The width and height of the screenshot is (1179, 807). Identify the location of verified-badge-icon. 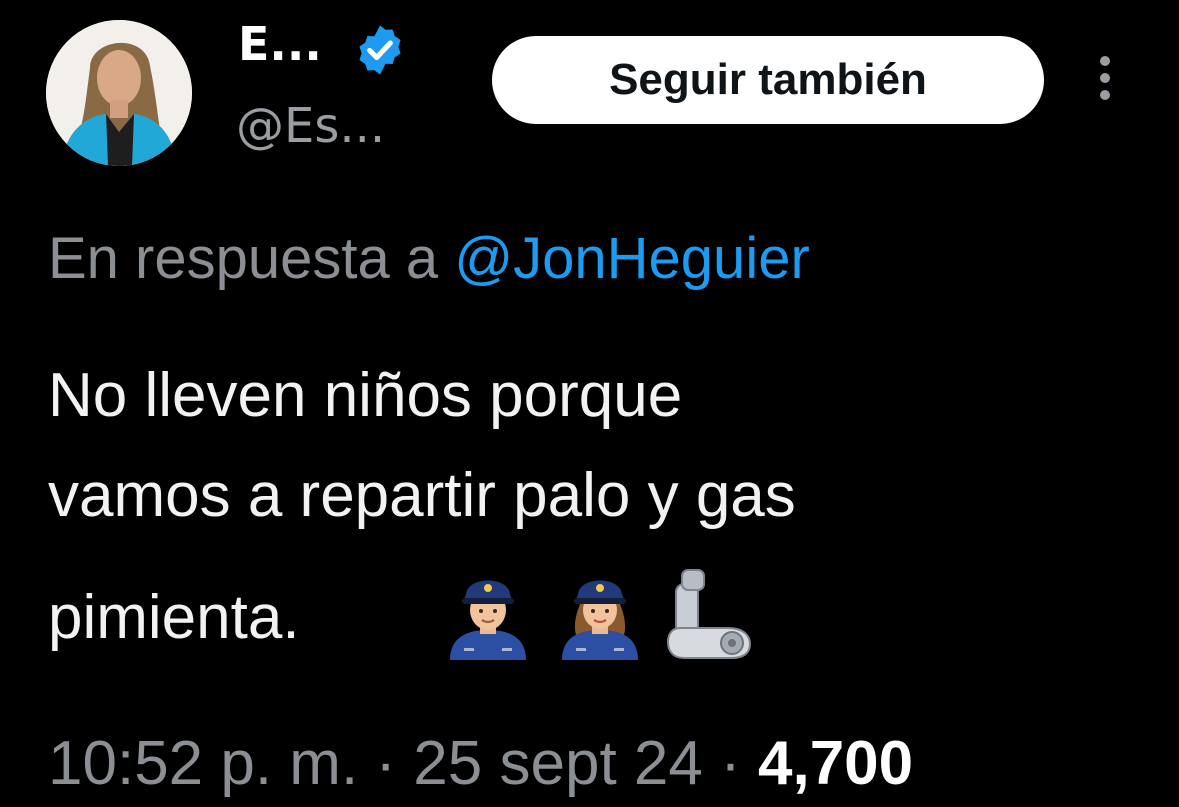
(380, 50).